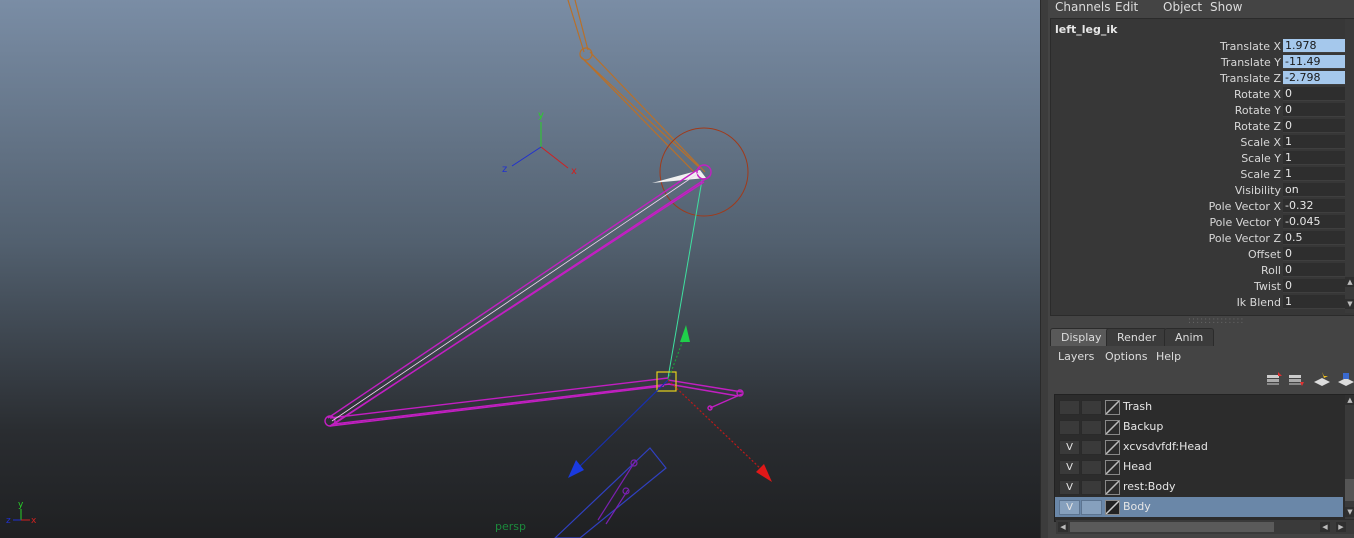 The image size is (1354, 538). I want to click on menu-channels: Channels, so click(1083, 7).